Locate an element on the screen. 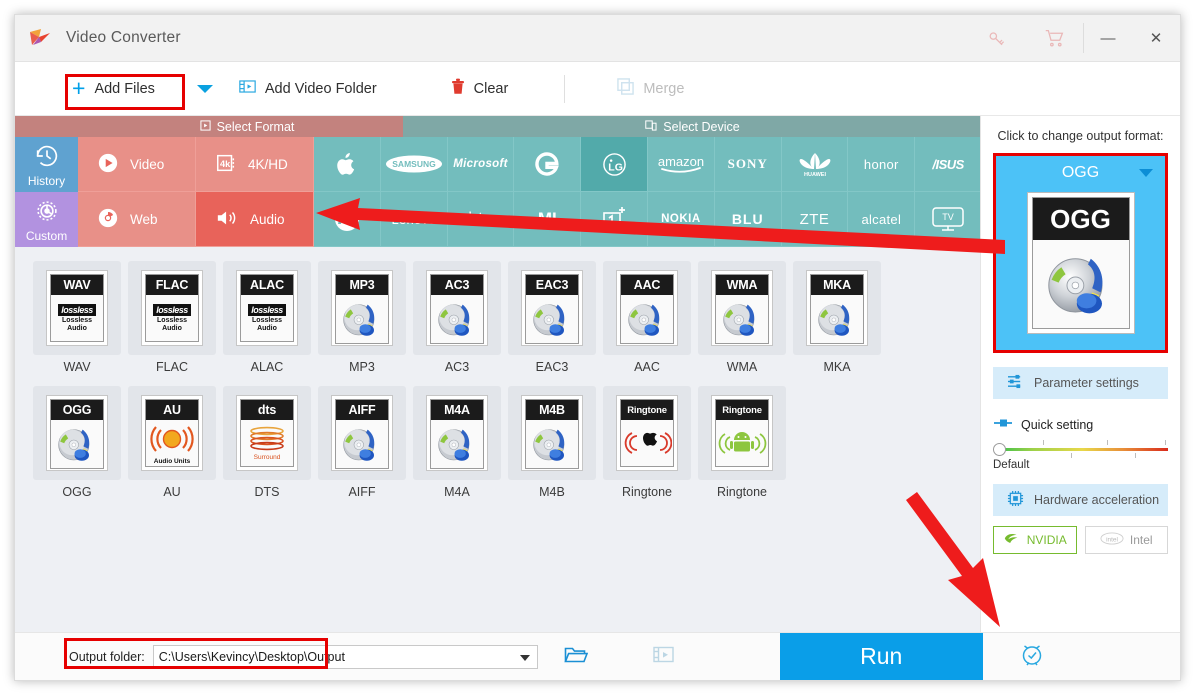  format-tile-ringtone-16: Ringtone Ringtone is located at coordinates (745, 442).